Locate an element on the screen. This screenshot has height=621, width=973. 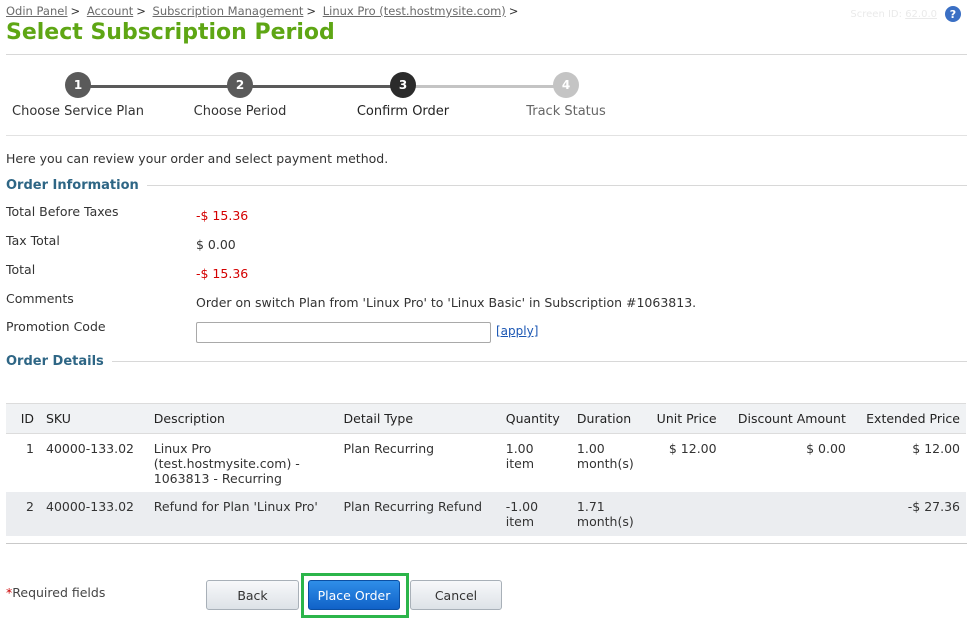
wizard-step-choose-period: 2 Choose Period is located at coordinates (240, 95).